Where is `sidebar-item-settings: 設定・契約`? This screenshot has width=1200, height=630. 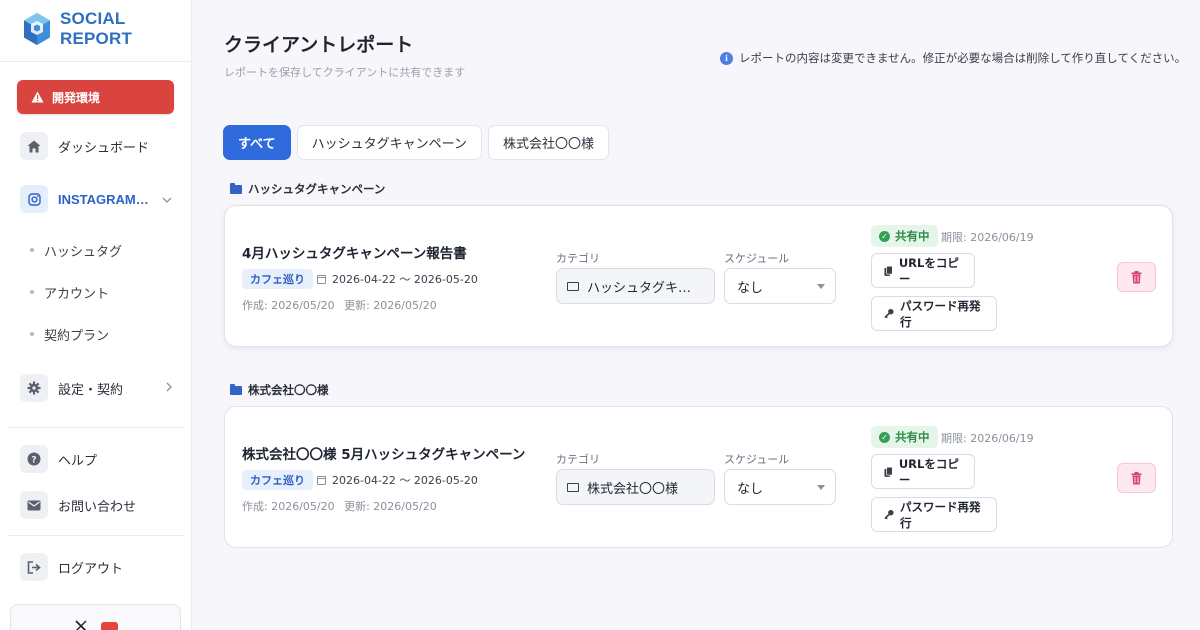 sidebar-item-settings: 設定・契約 is located at coordinates (101, 388).